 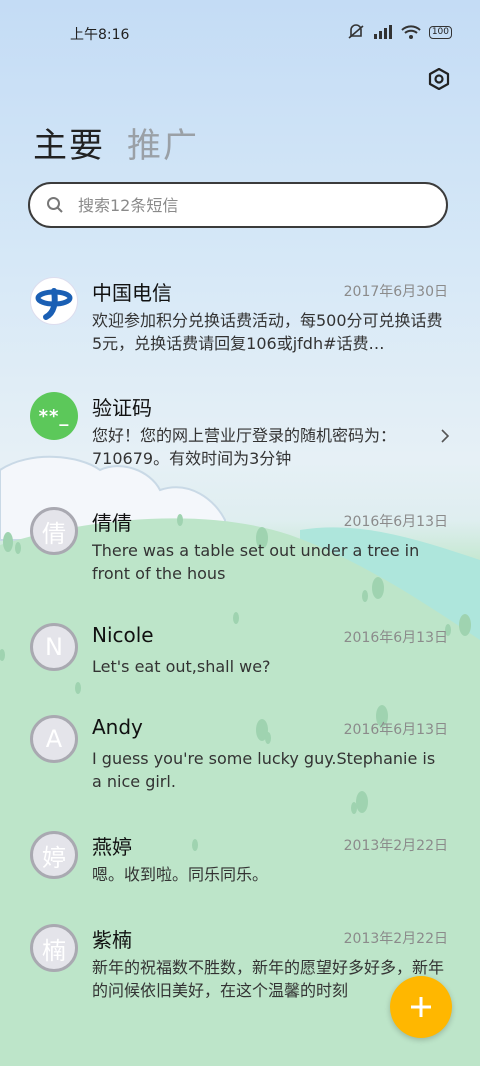 I want to click on contact-name: 倩倩, so click(x=112, y=523).